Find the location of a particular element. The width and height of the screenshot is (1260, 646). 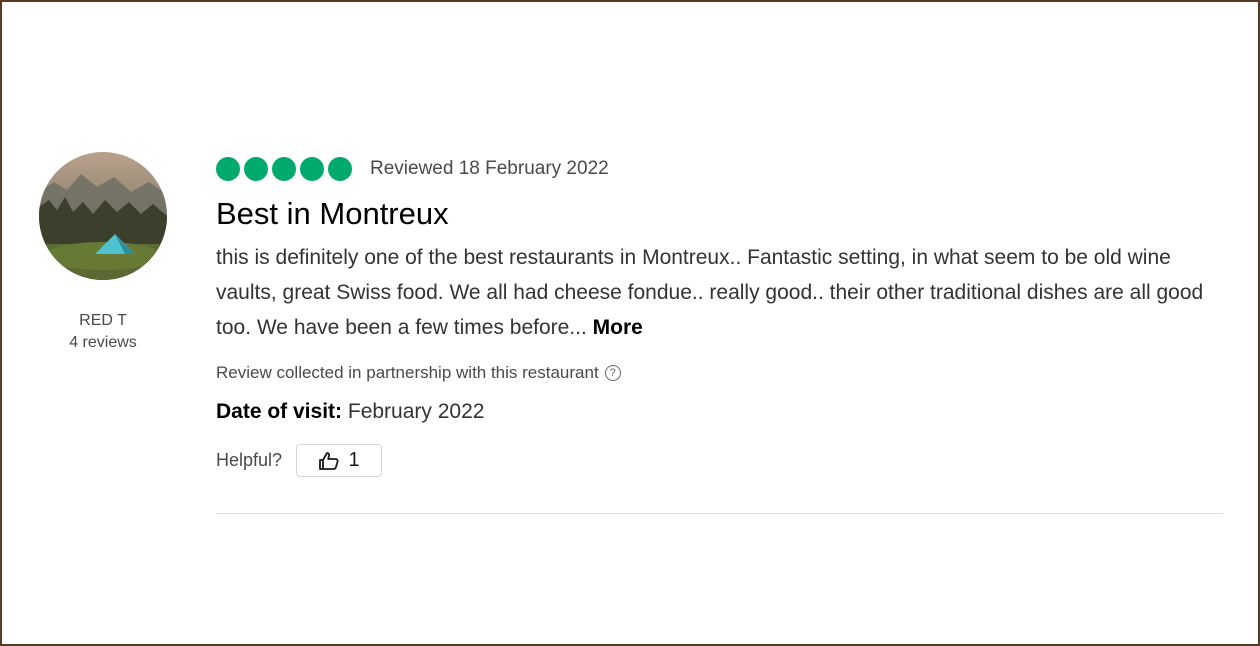

date-of-visit-label: Date of visit: is located at coordinates (279, 411).